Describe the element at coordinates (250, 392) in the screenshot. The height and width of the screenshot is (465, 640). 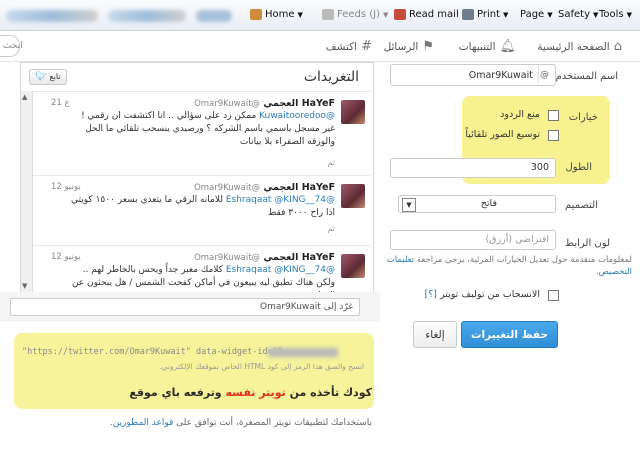
I see `annotation-text: كودك تأخذه من تويتر نفسه وترفعه باي موقع` at that location.